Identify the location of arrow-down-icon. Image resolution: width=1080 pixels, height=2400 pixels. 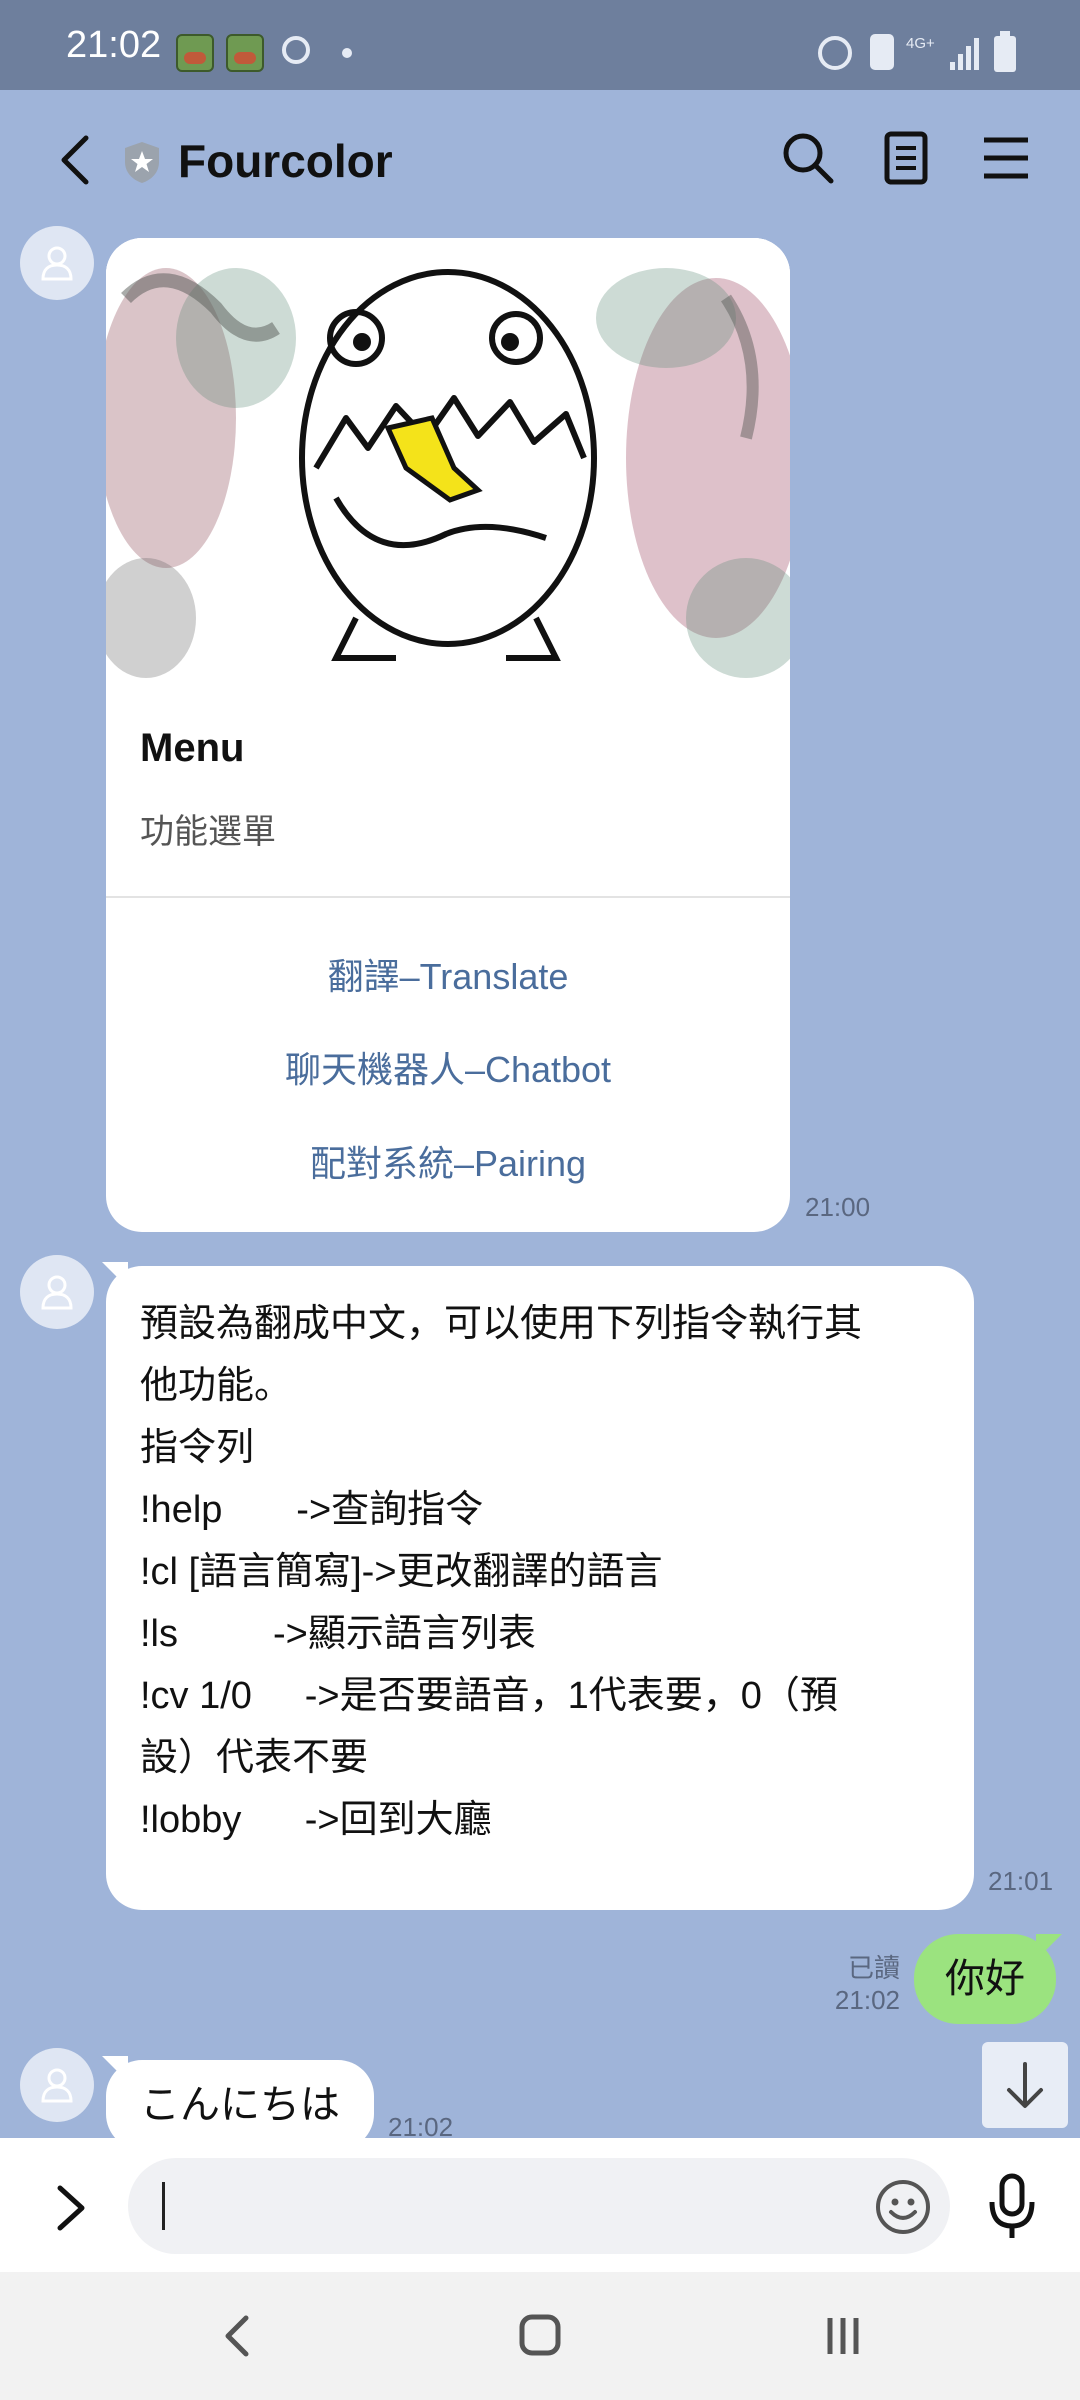
(1025, 2085).